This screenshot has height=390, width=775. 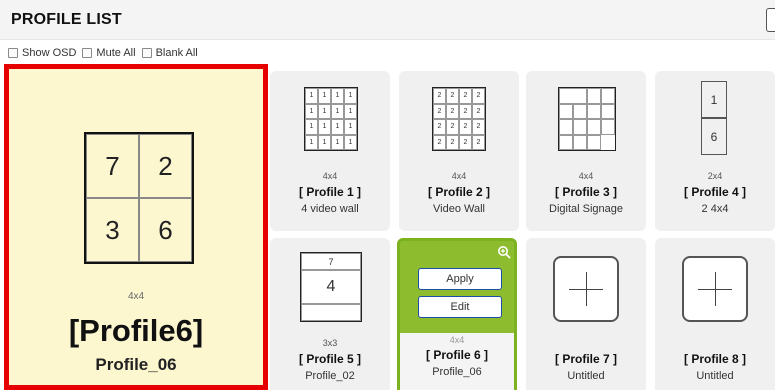 I want to click on blank-all-option: Blank All, so click(x=169, y=53).